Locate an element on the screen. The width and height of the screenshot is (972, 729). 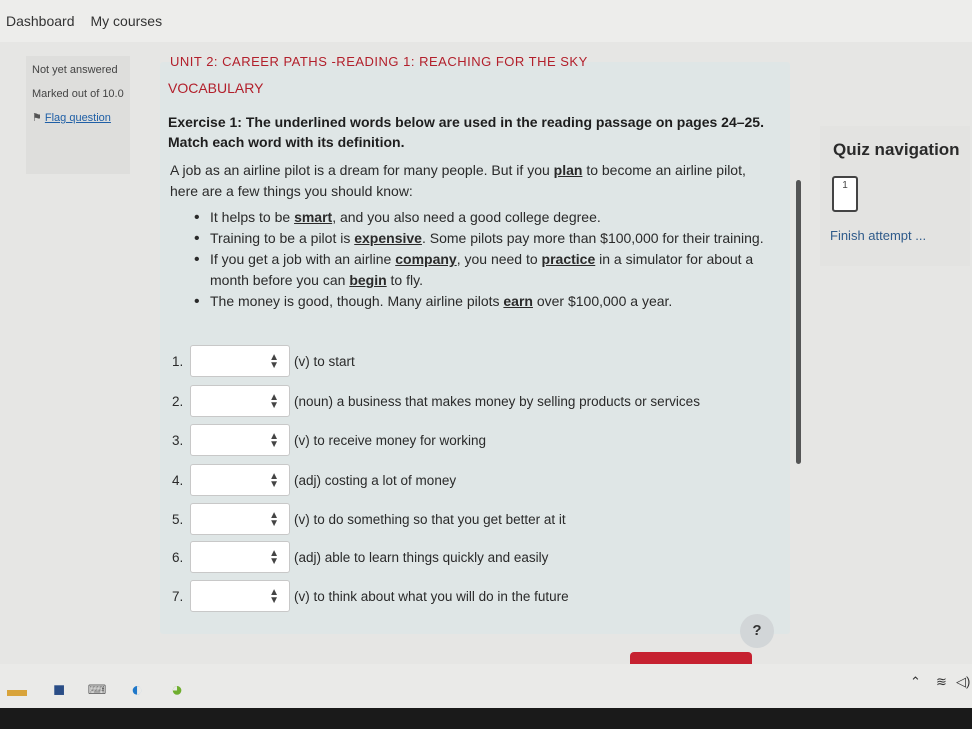
edge-browser-icon: ◐ is located at coordinates (137, 690).